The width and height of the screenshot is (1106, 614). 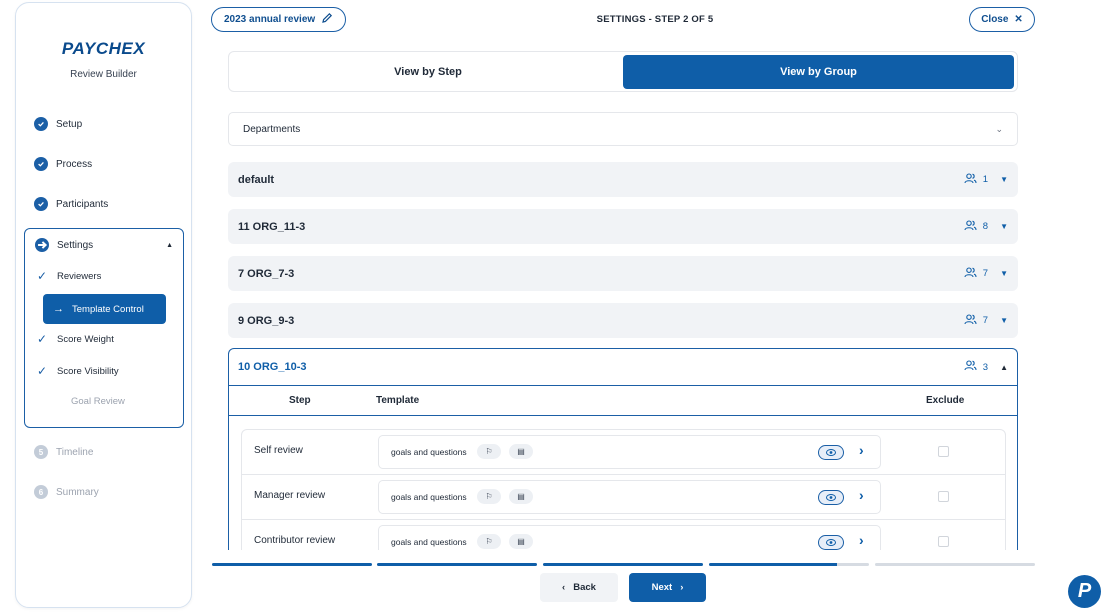 I want to click on chevron-down-icon: ⌄, so click(x=999, y=128).